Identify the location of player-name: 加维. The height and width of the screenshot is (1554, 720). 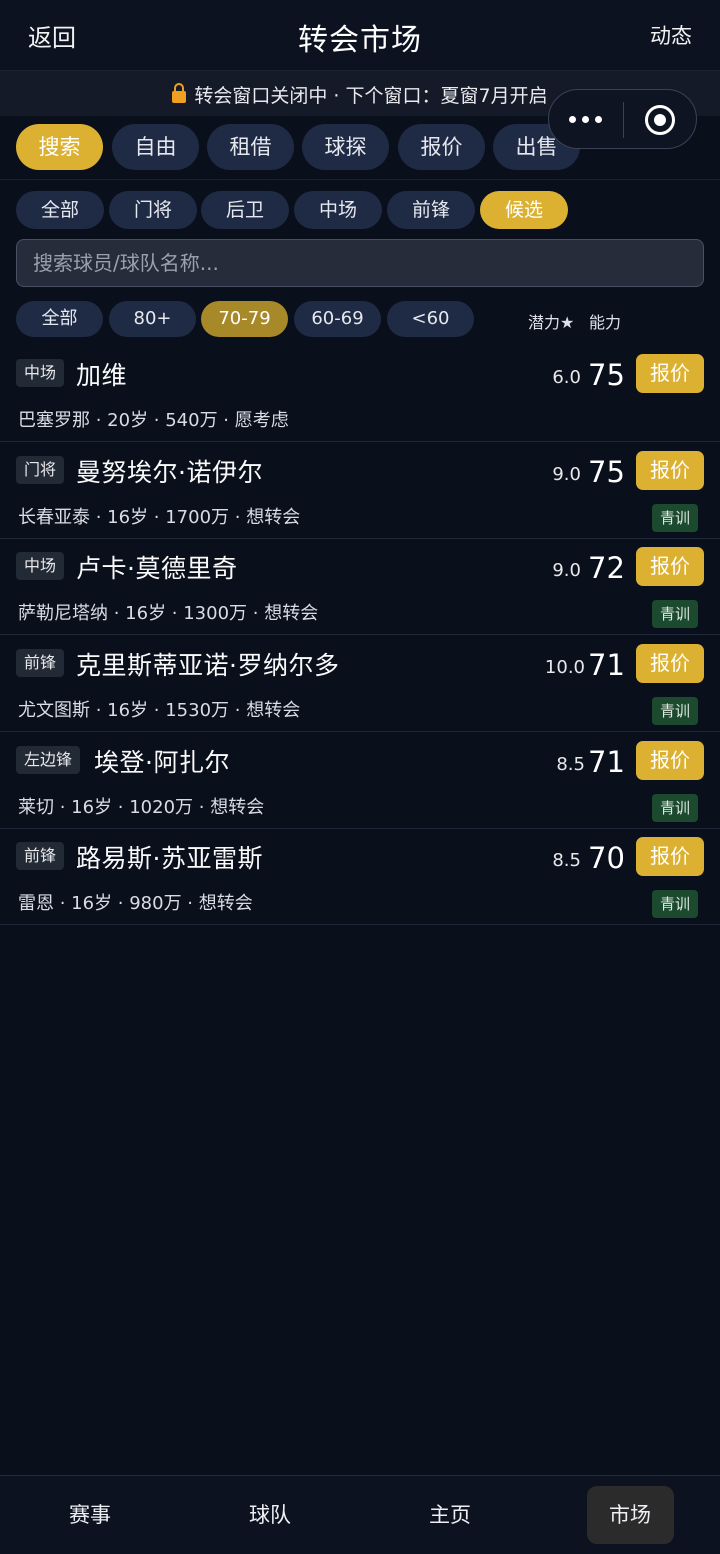
(102, 375).